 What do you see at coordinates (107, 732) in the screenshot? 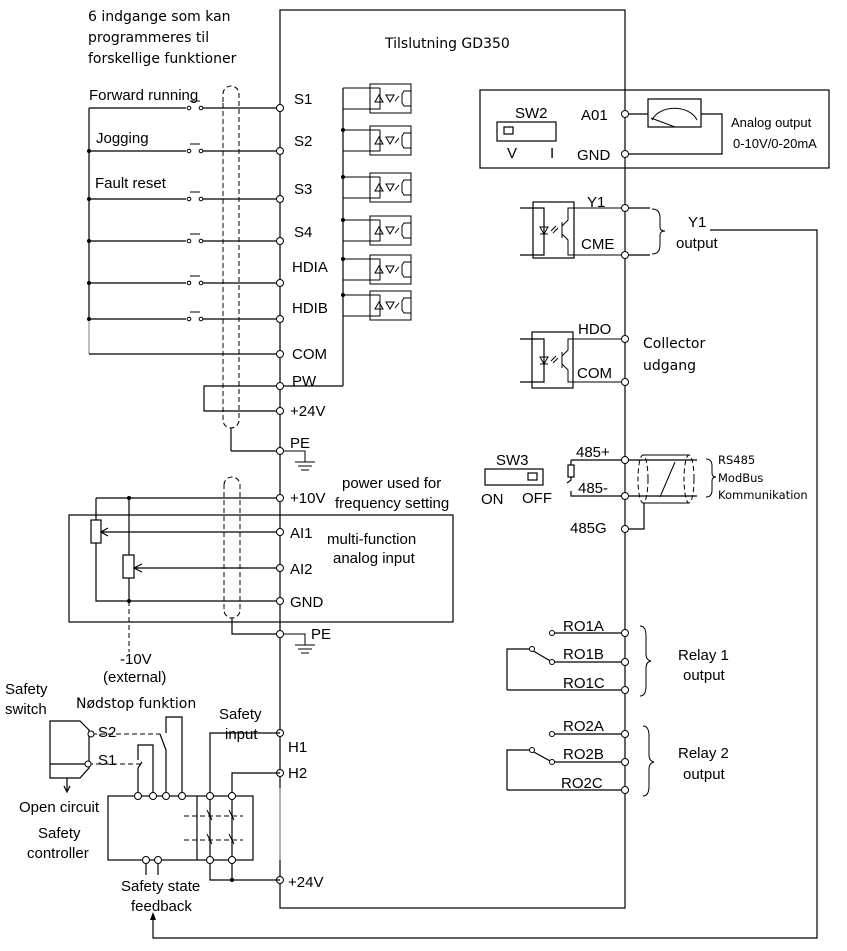
I see `safety-switch-contact-s2: S2` at bounding box center [107, 732].